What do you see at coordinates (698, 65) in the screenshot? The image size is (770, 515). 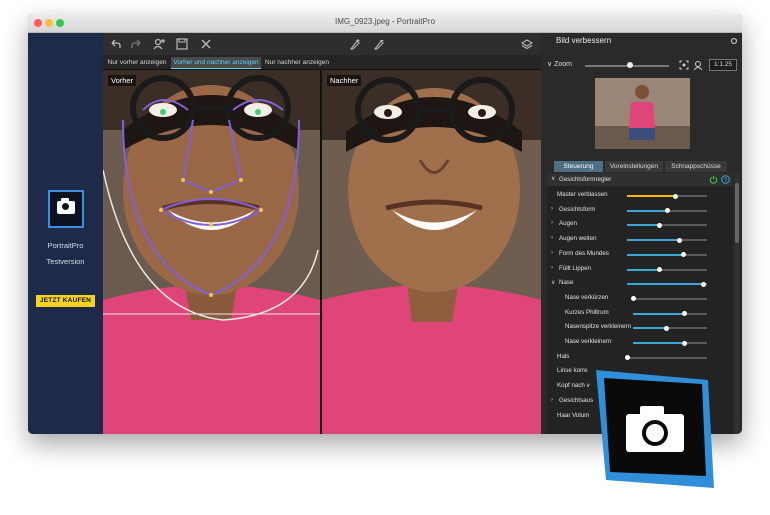 I see `face-zoom-icon` at bounding box center [698, 65].